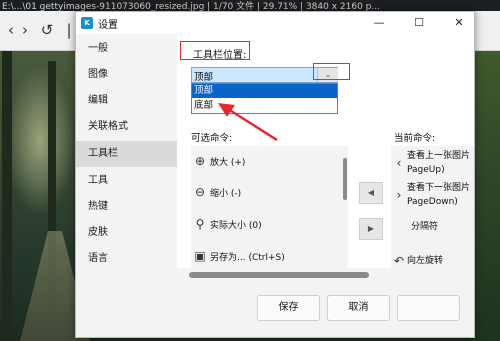 Image resolution: width=500 pixels, height=341 pixels. What do you see at coordinates (432, 196) in the screenshot?
I see `list-item: › 查看下一张图片 PageDown)` at bounding box center [432, 196].